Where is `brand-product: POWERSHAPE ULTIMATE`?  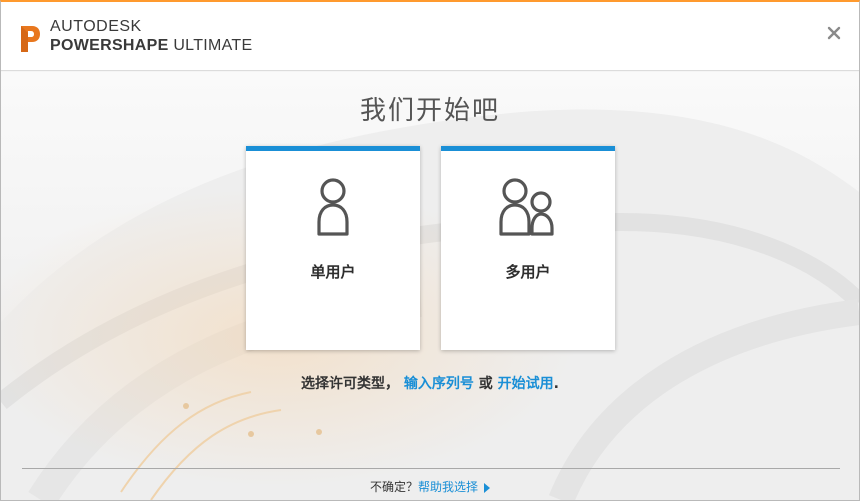 brand-product: POWERSHAPE ULTIMATE is located at coordinates (151, 46).